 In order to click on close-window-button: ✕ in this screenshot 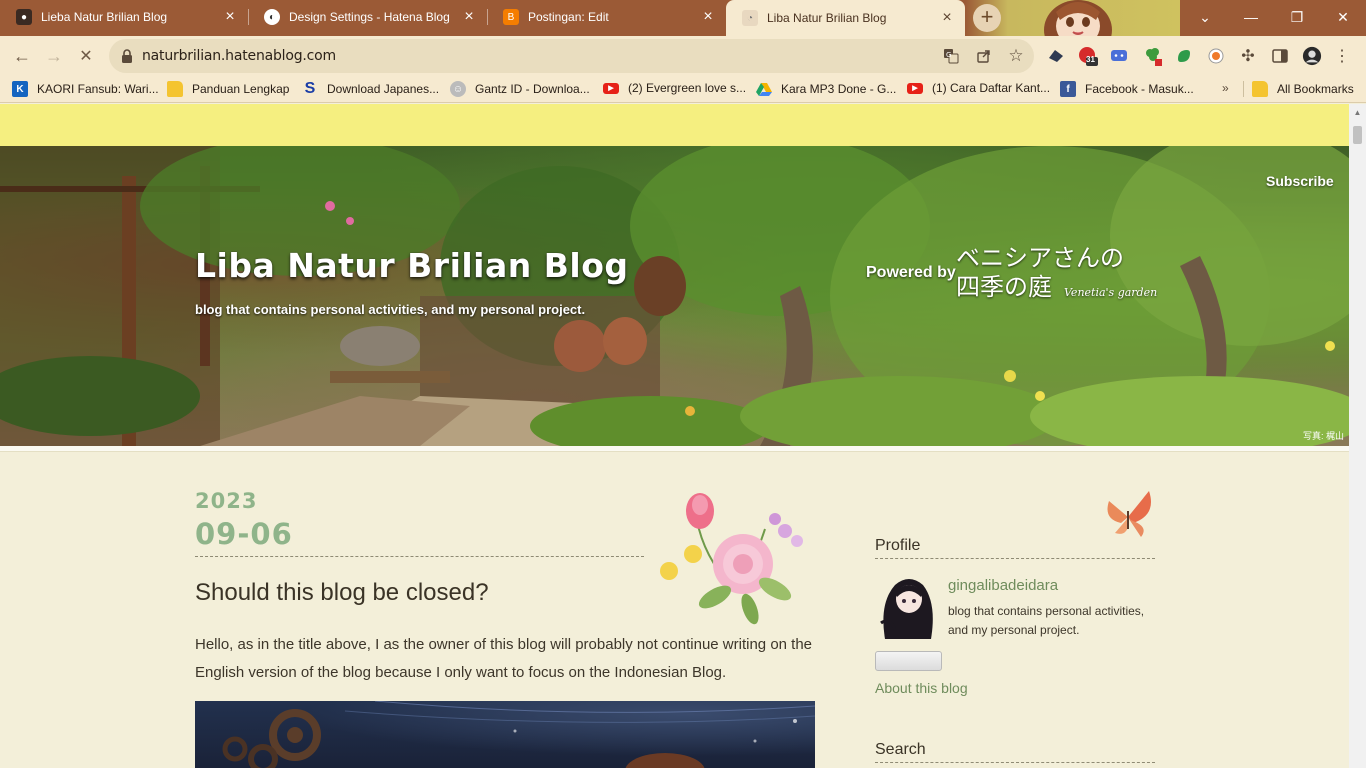, I will do `click(1343, 17)`.